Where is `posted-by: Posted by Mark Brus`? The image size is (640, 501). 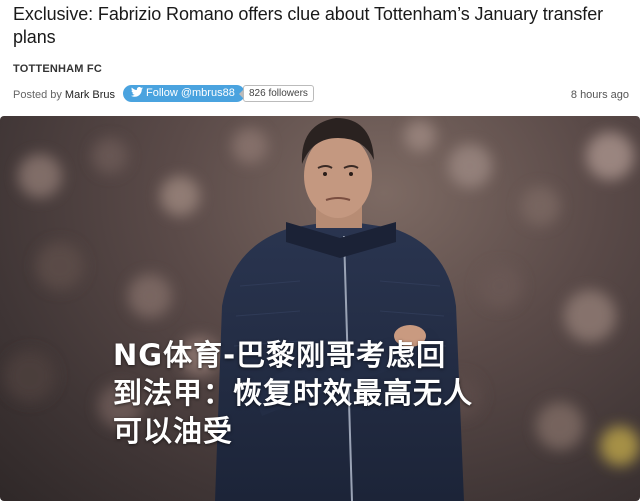
posted-by: Posted by Mark Brus is located at coordinates (64, 95).